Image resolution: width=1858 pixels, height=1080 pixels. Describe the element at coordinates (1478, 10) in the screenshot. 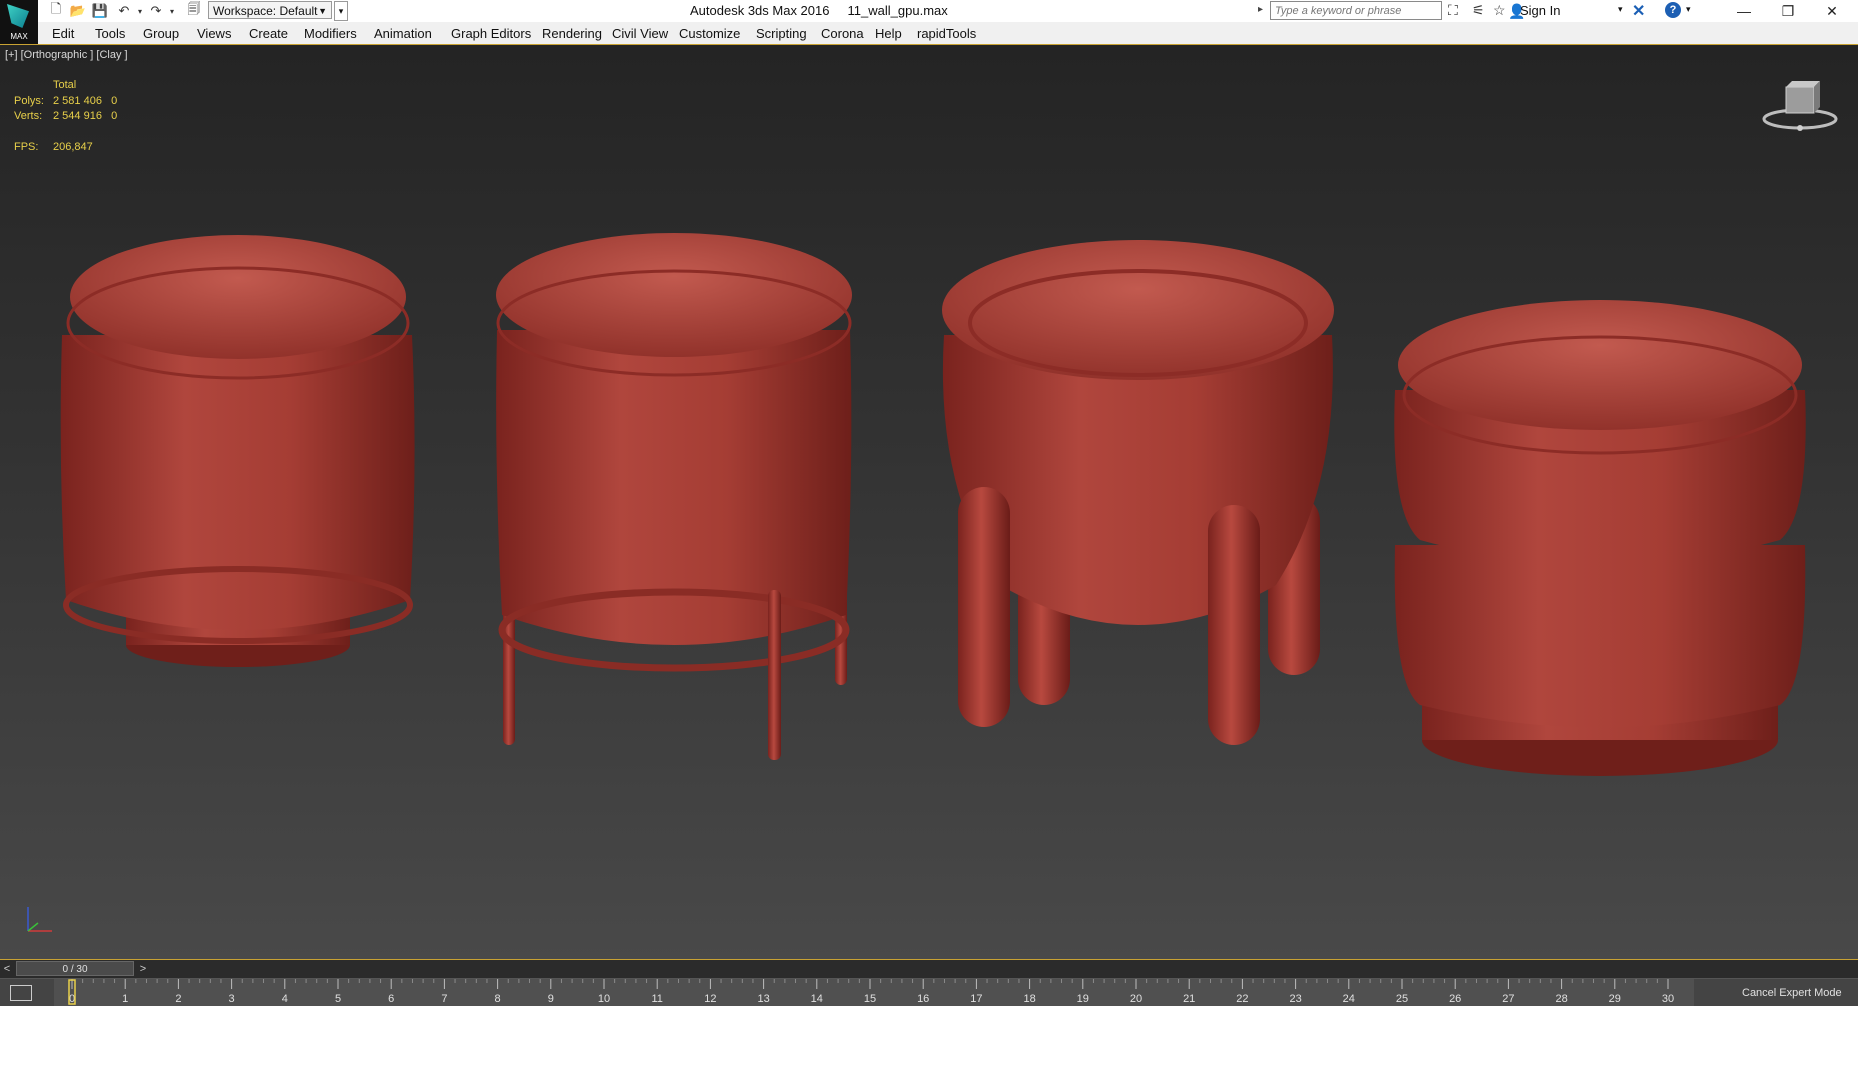

I see `communication-center-icon: ⚟` at that location.